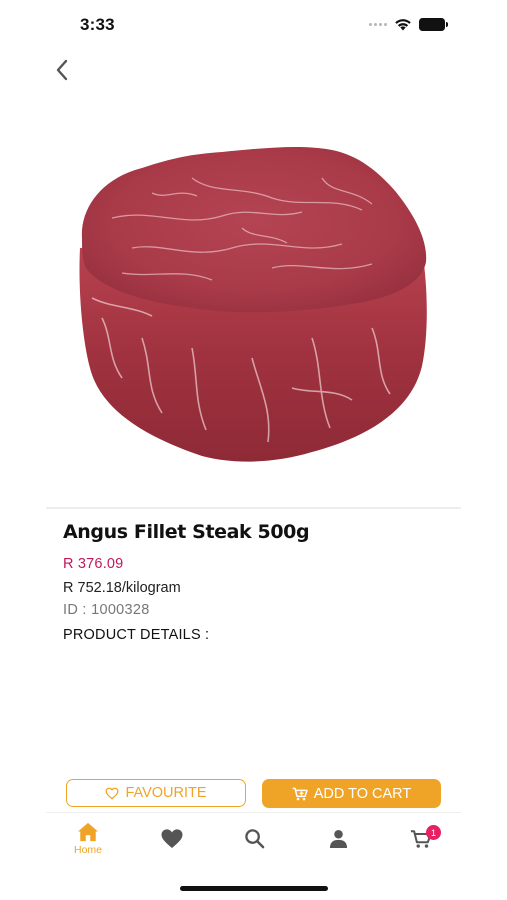 The height and width of the screenshot is (900, 507). What do you see at coordinates (166, 793) in the screenshot?
I see `favourite-label: FAVOURITE` at bounding box center [166, 793].